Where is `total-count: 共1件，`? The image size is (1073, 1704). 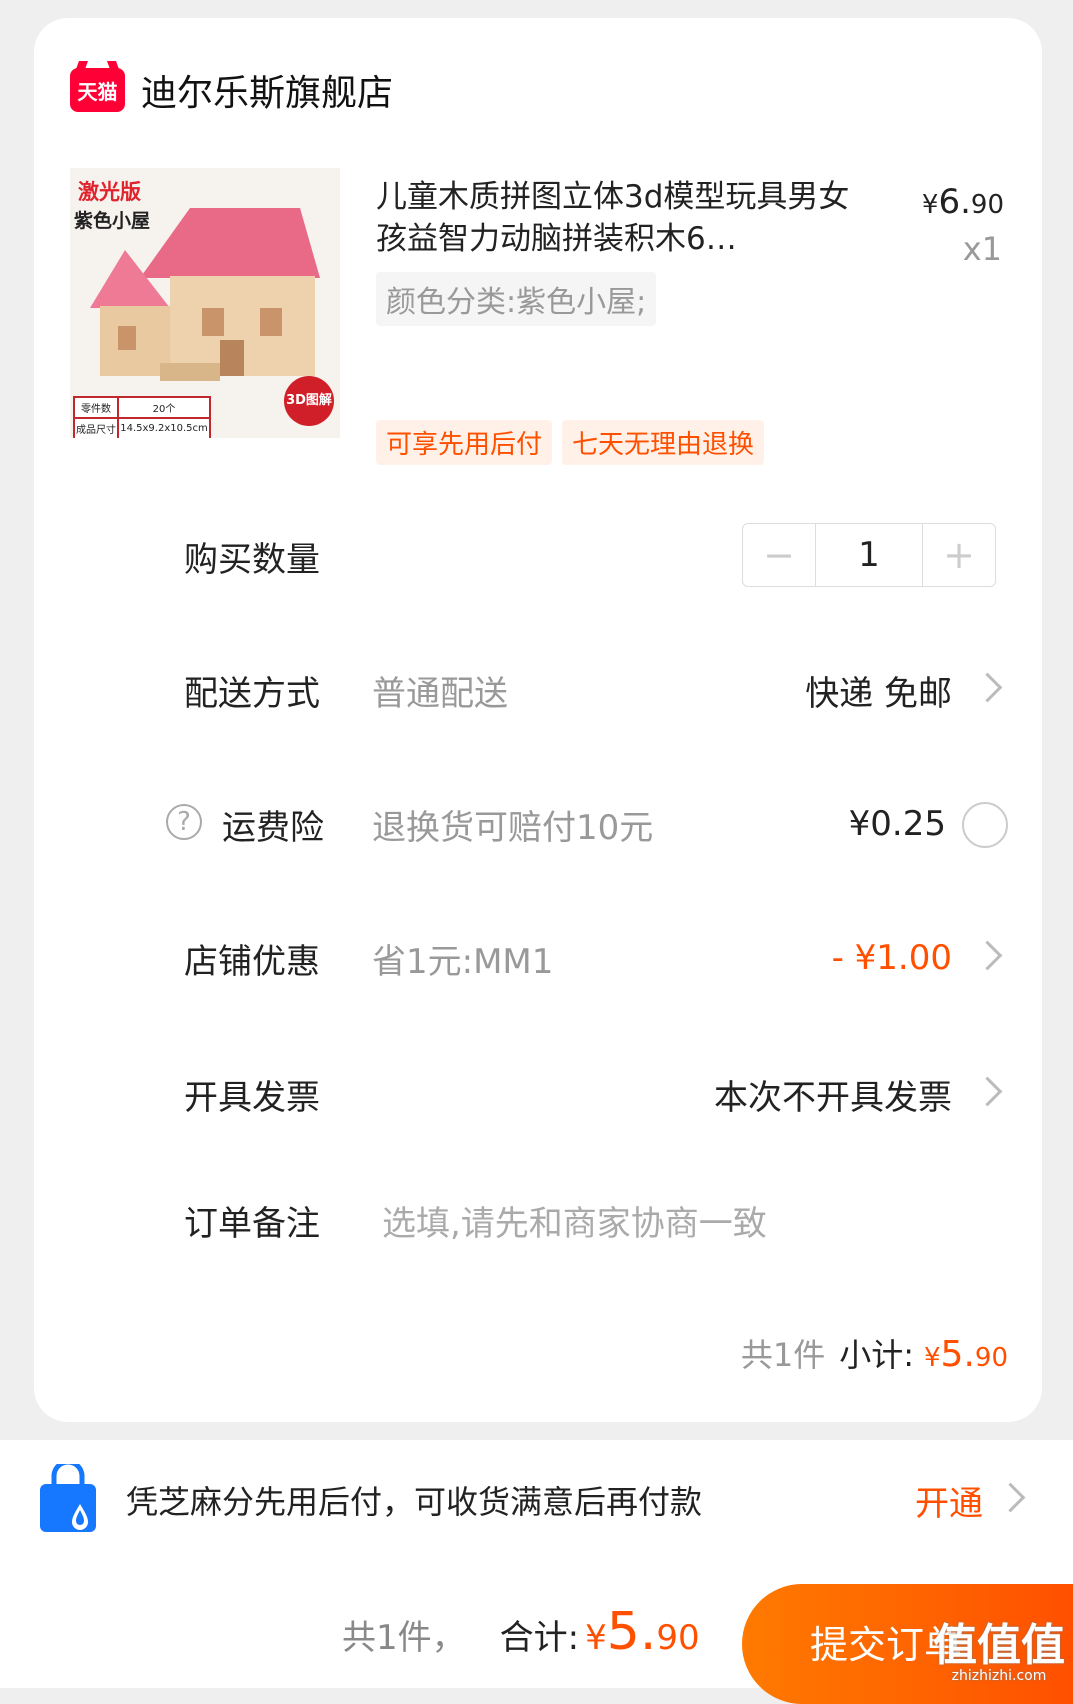
total-count: 共1件， is located at coordinates (404, 1638).